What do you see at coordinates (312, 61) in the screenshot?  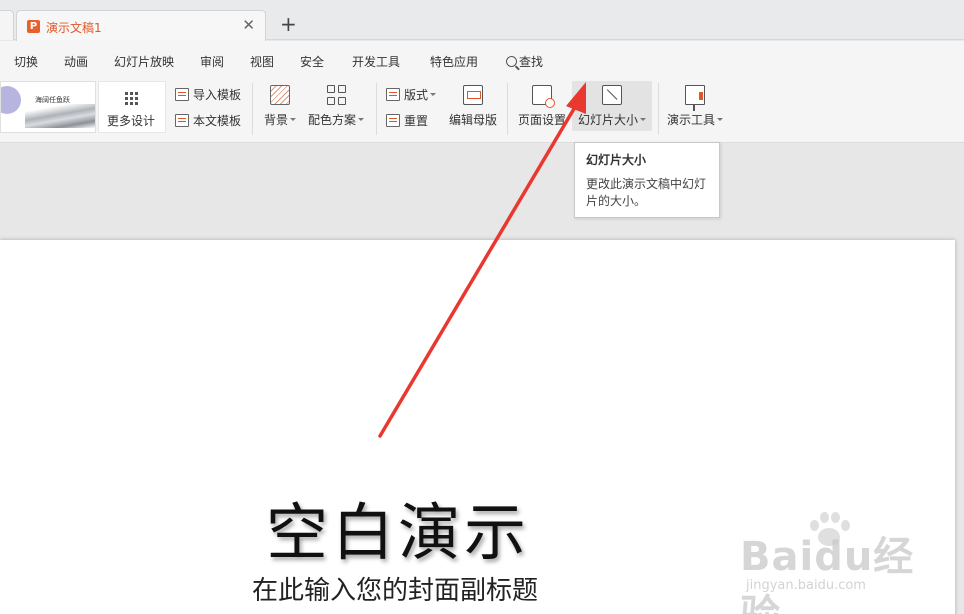 I see `menu-security: 安全` at bounding box center [312, 61].